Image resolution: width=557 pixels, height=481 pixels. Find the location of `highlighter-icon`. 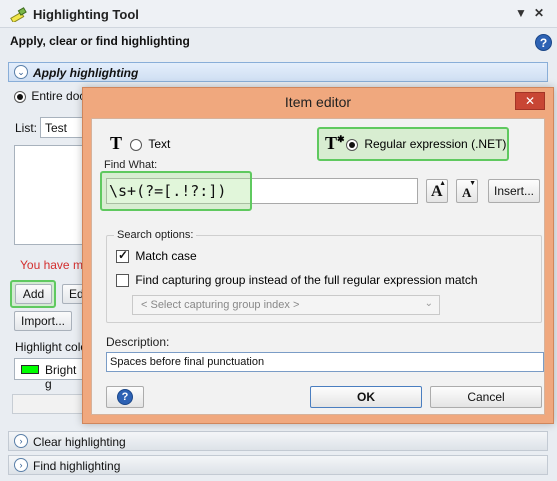

highlighter-icon is located at coordinates (18, 14).